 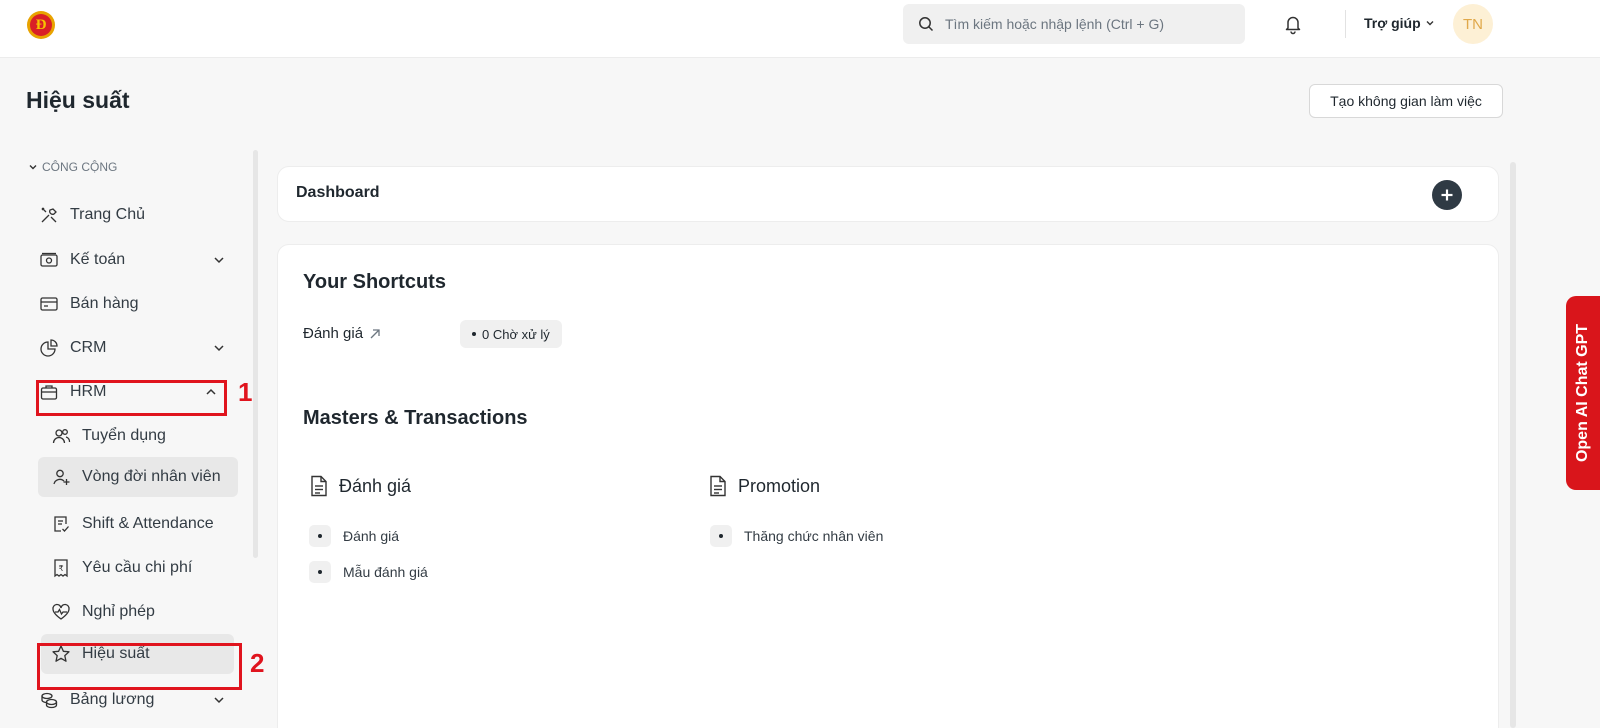 I want to click on add-dashboard-button, so click(x=1447, y=195).